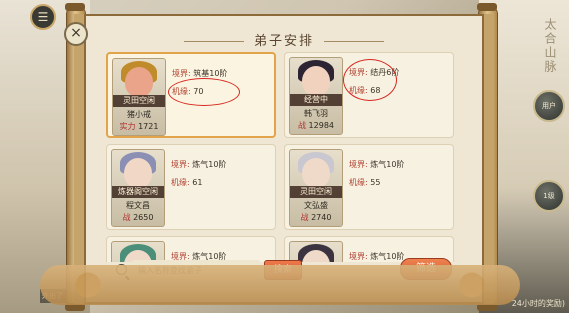  I want to click on disciple-card: 经营中 韩飞羽 战 12984 境界: 结丹6阶 机缘: 68, so click(369, 95).